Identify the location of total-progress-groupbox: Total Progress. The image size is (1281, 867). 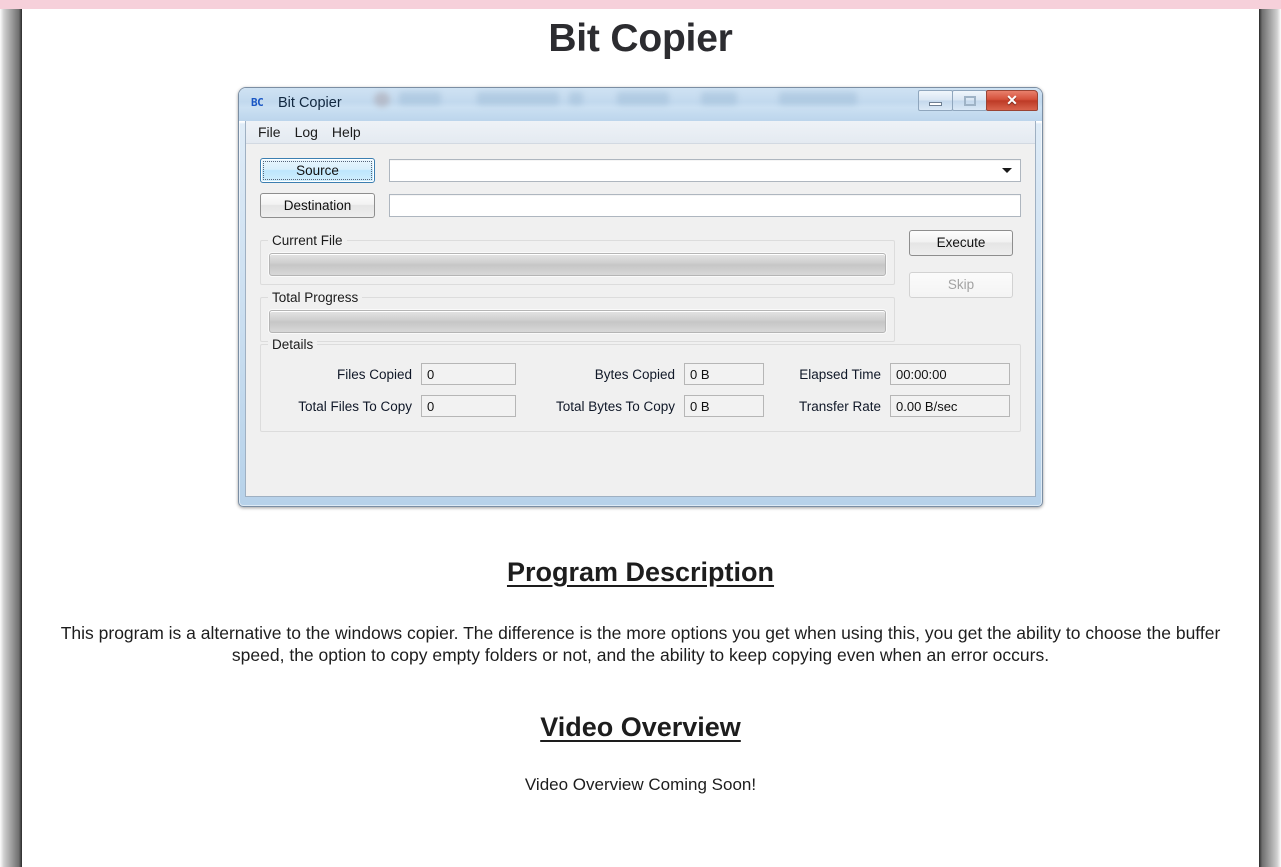
(577, 316).